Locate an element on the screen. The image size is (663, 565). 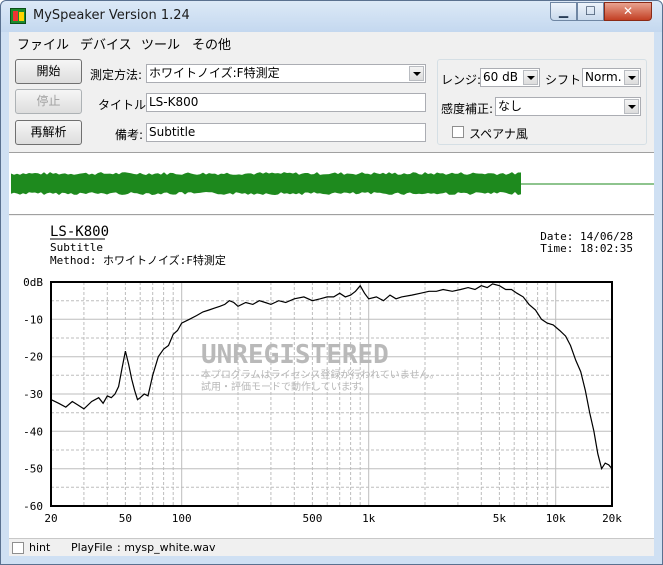
range-value: 60 dB is located at coordinates (500, 77).